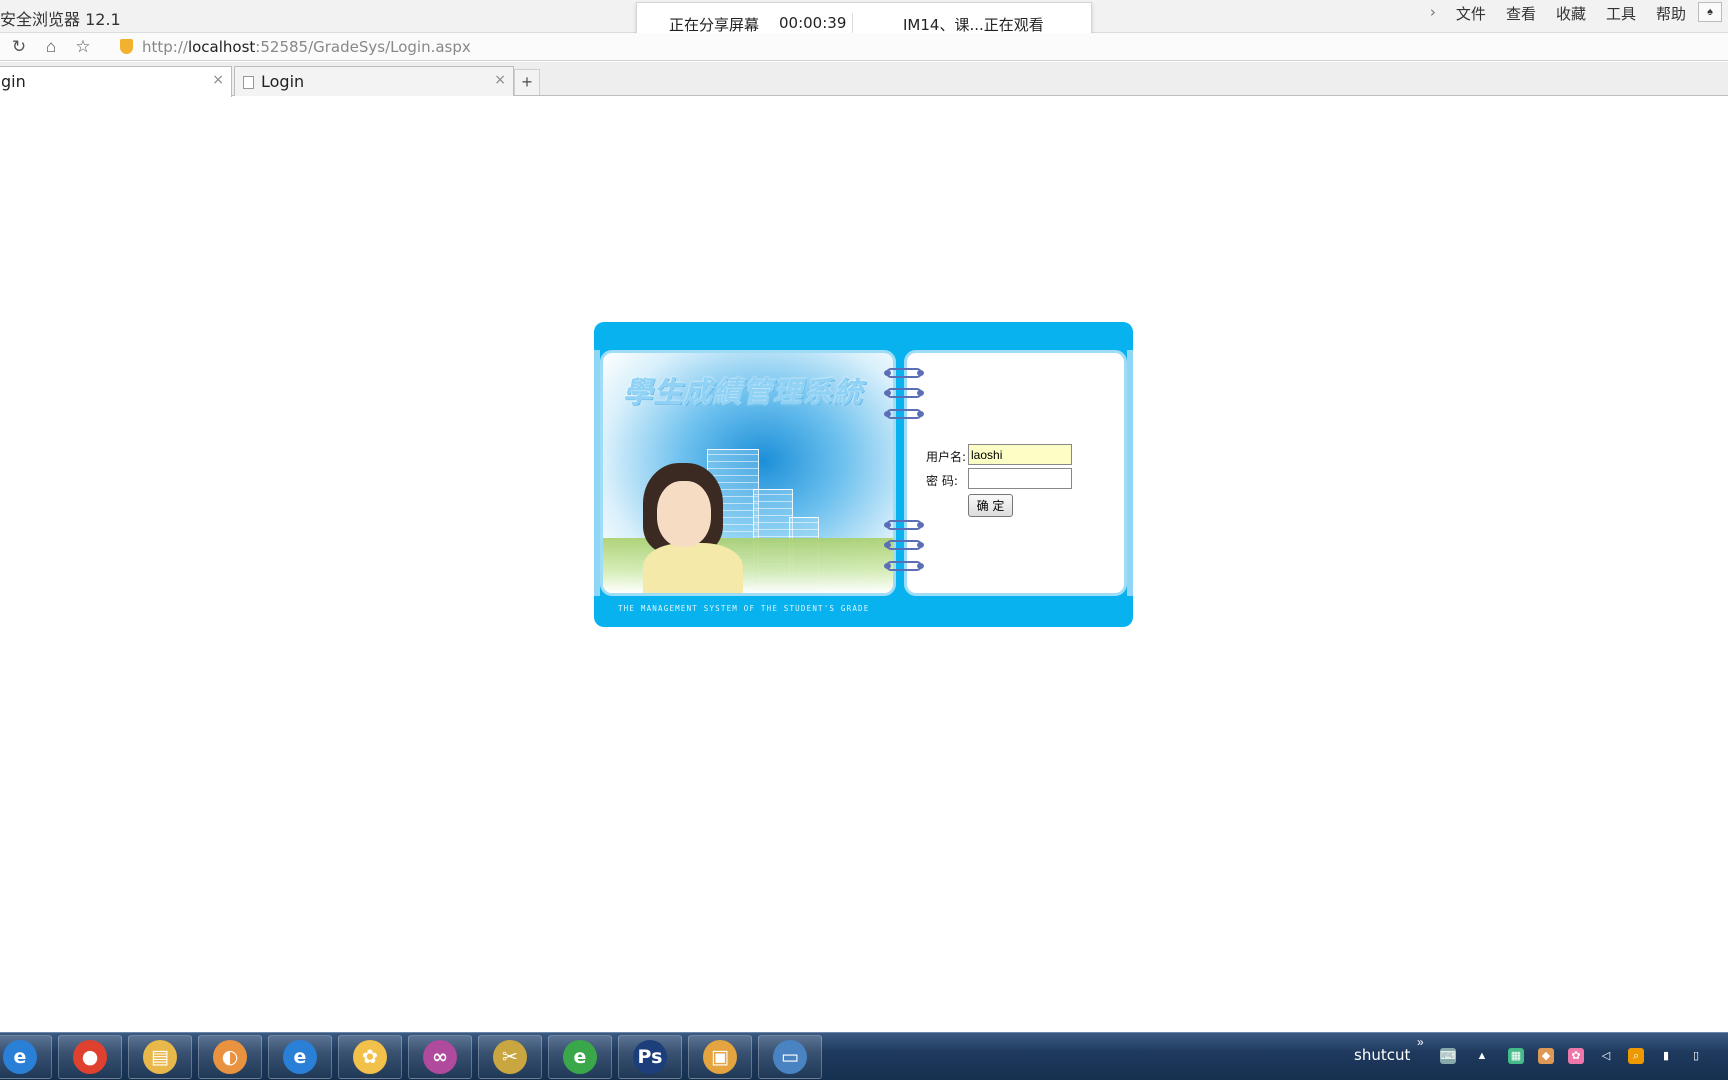 This screenshot has height=1080, width=1728. I want to click on share-timer: 00:00:39, so click(813, 23).